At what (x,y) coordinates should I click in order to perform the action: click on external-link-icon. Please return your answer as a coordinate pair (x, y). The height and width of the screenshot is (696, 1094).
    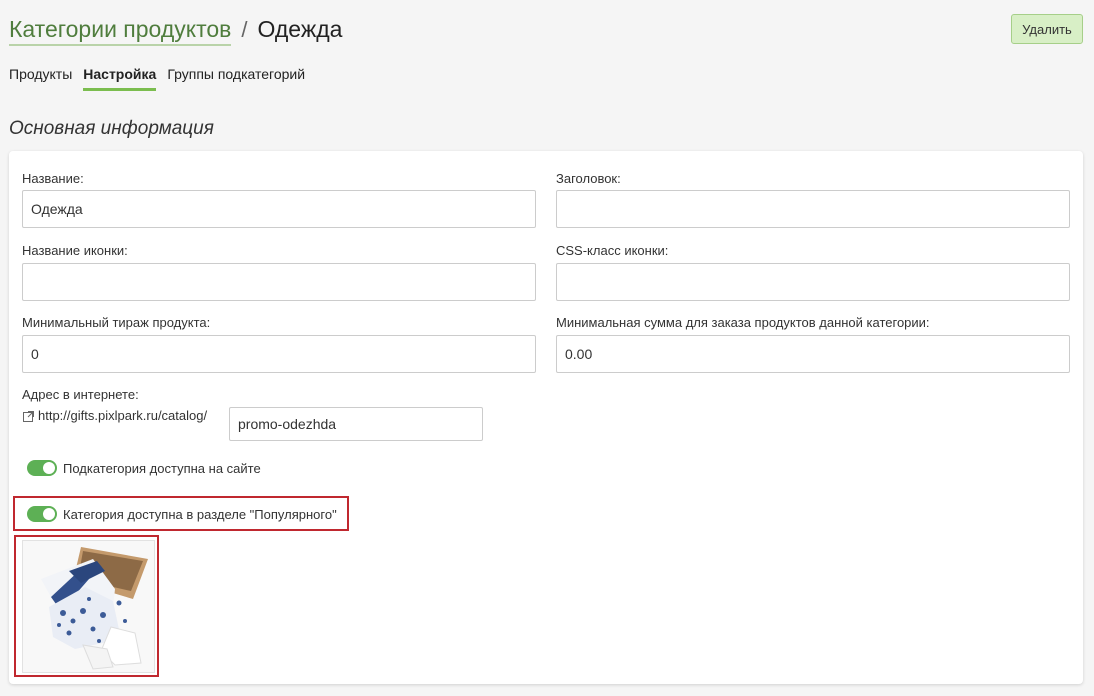
    Looking at the image, I should click on (29, 416).